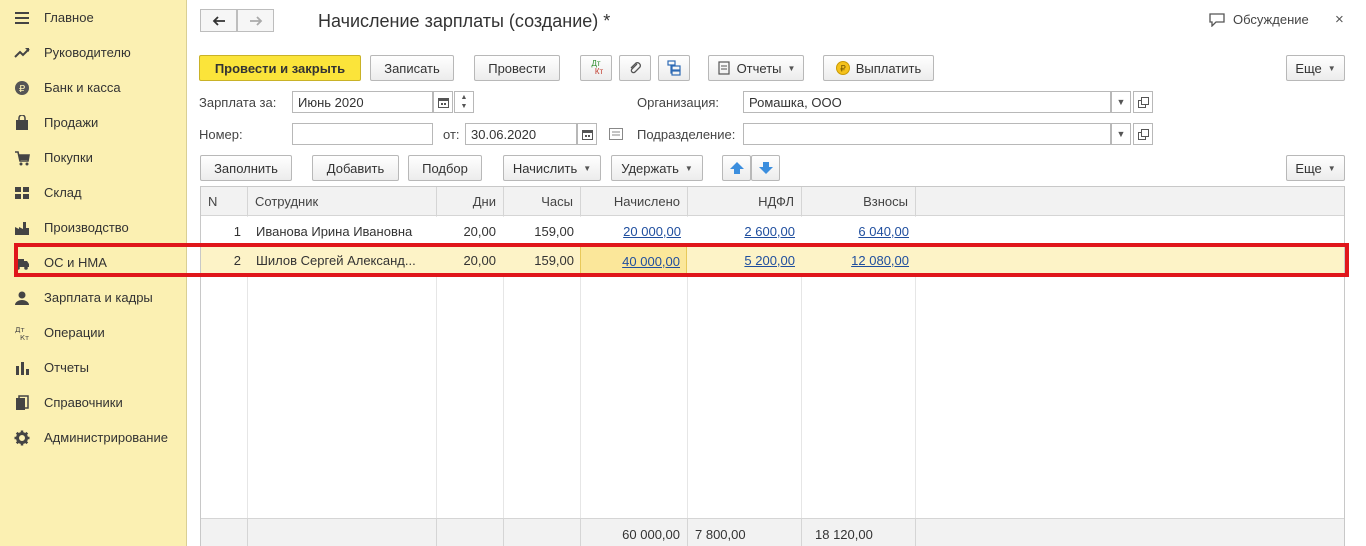  Describe the element at coordinates (878, 68) in the screenshot. I see `pay-button: ₽ Выплатить` at that location.